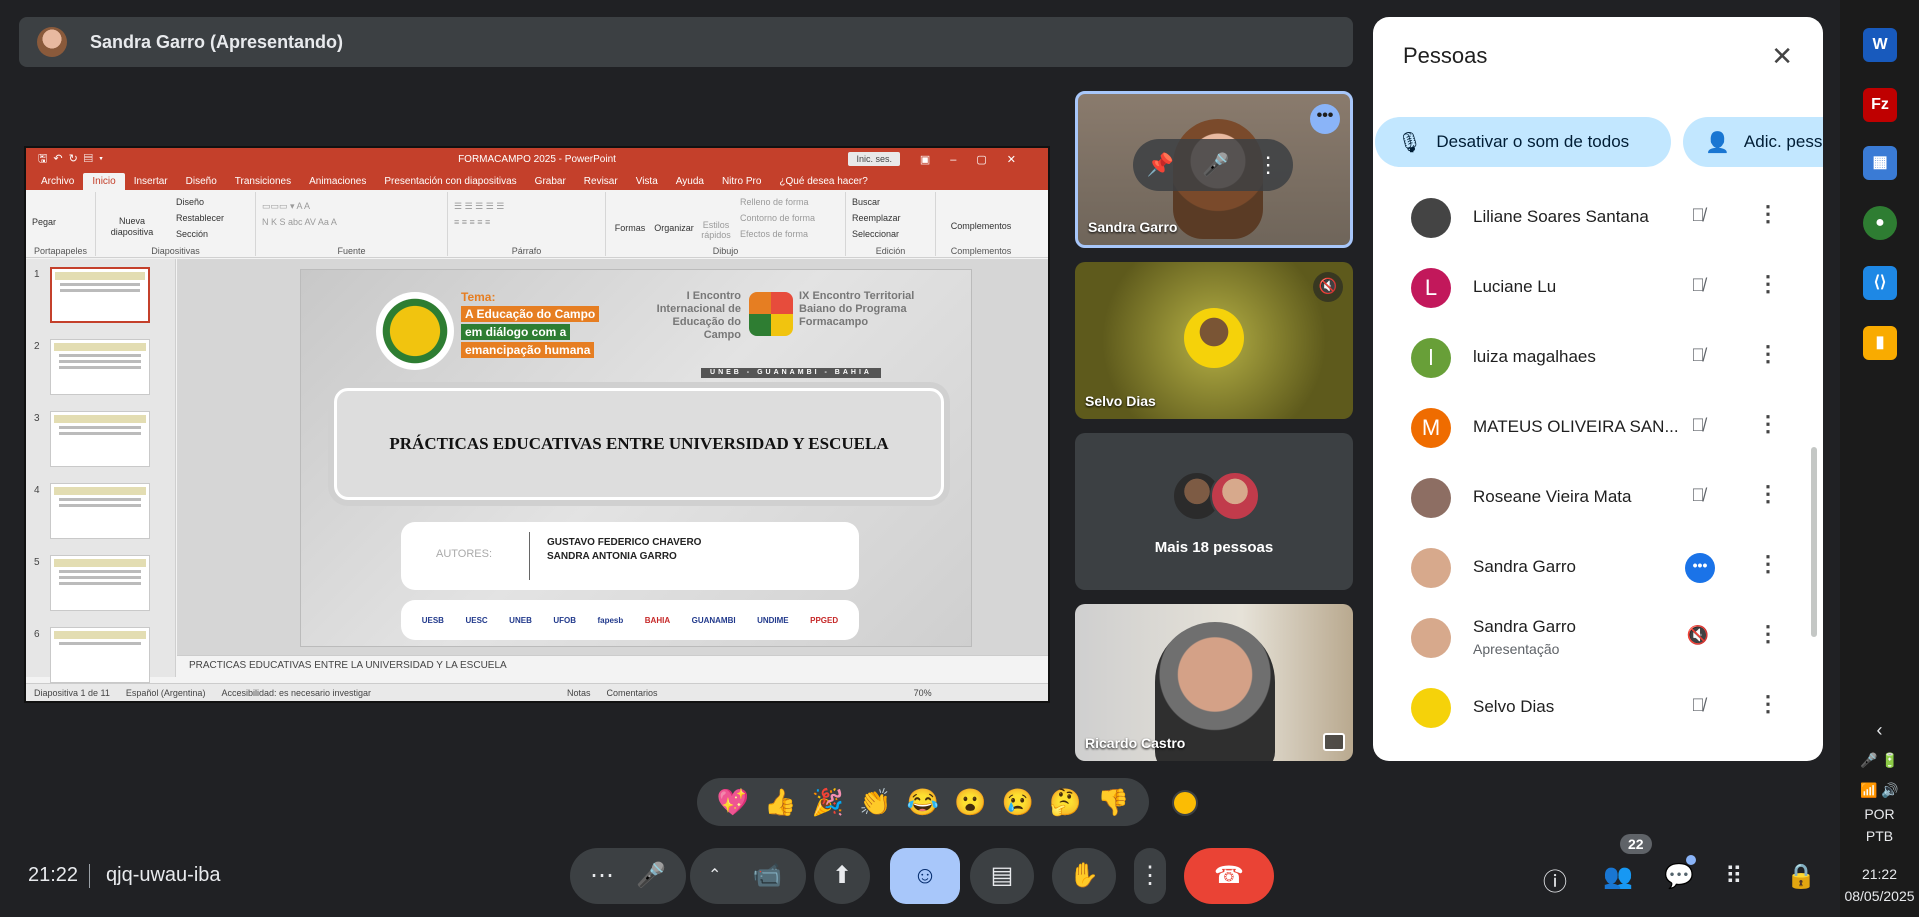 Image resolution: width=1919 pixels, height=917 pixels. What do you see at coordinates (1523, 142) in the screenshot?
I see `mute-all-button: 🎙 Desativar o som de todos` at bounding box center [1523, 142].